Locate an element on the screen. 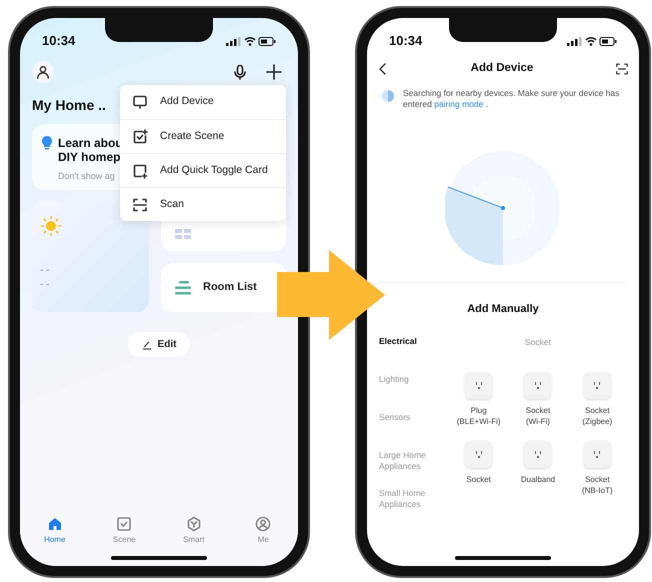 Image resolution: width=652 pixels, height=582 pixels. device-label: Dualband is located at coordinates (538, 480).